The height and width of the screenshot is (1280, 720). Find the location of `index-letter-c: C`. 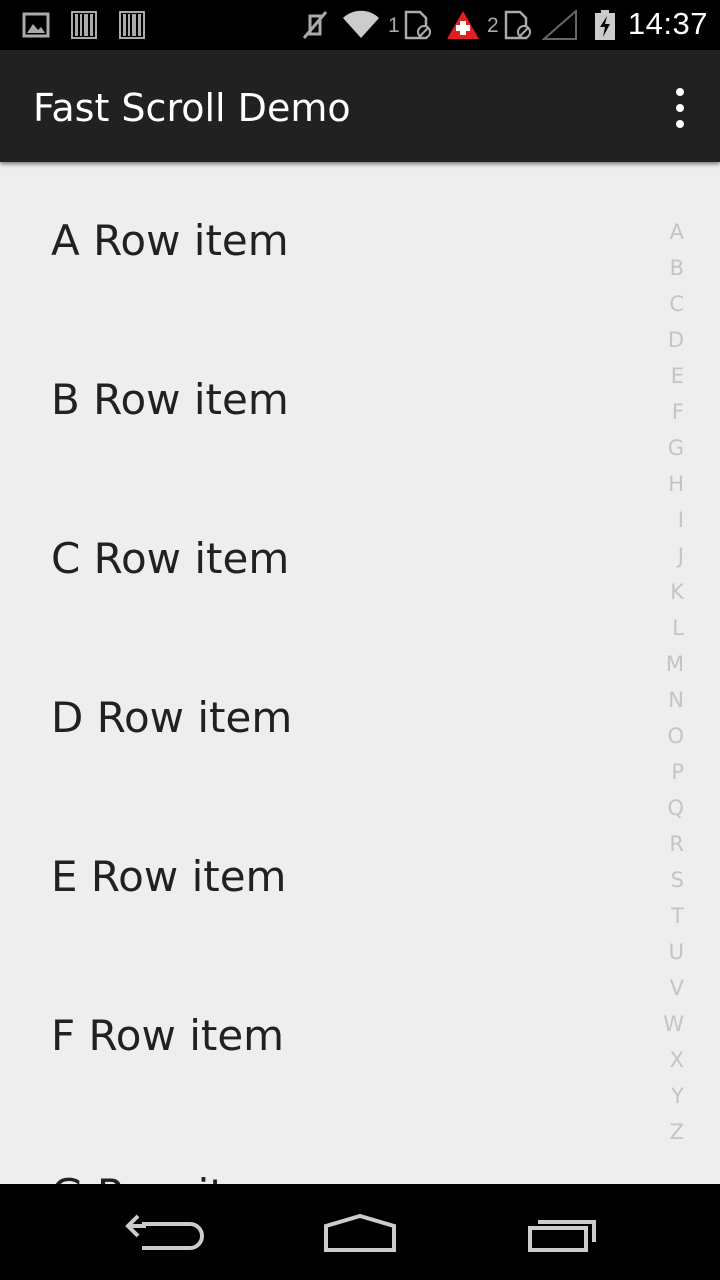

index-letter-c: C is located at coordinates (662, 304).